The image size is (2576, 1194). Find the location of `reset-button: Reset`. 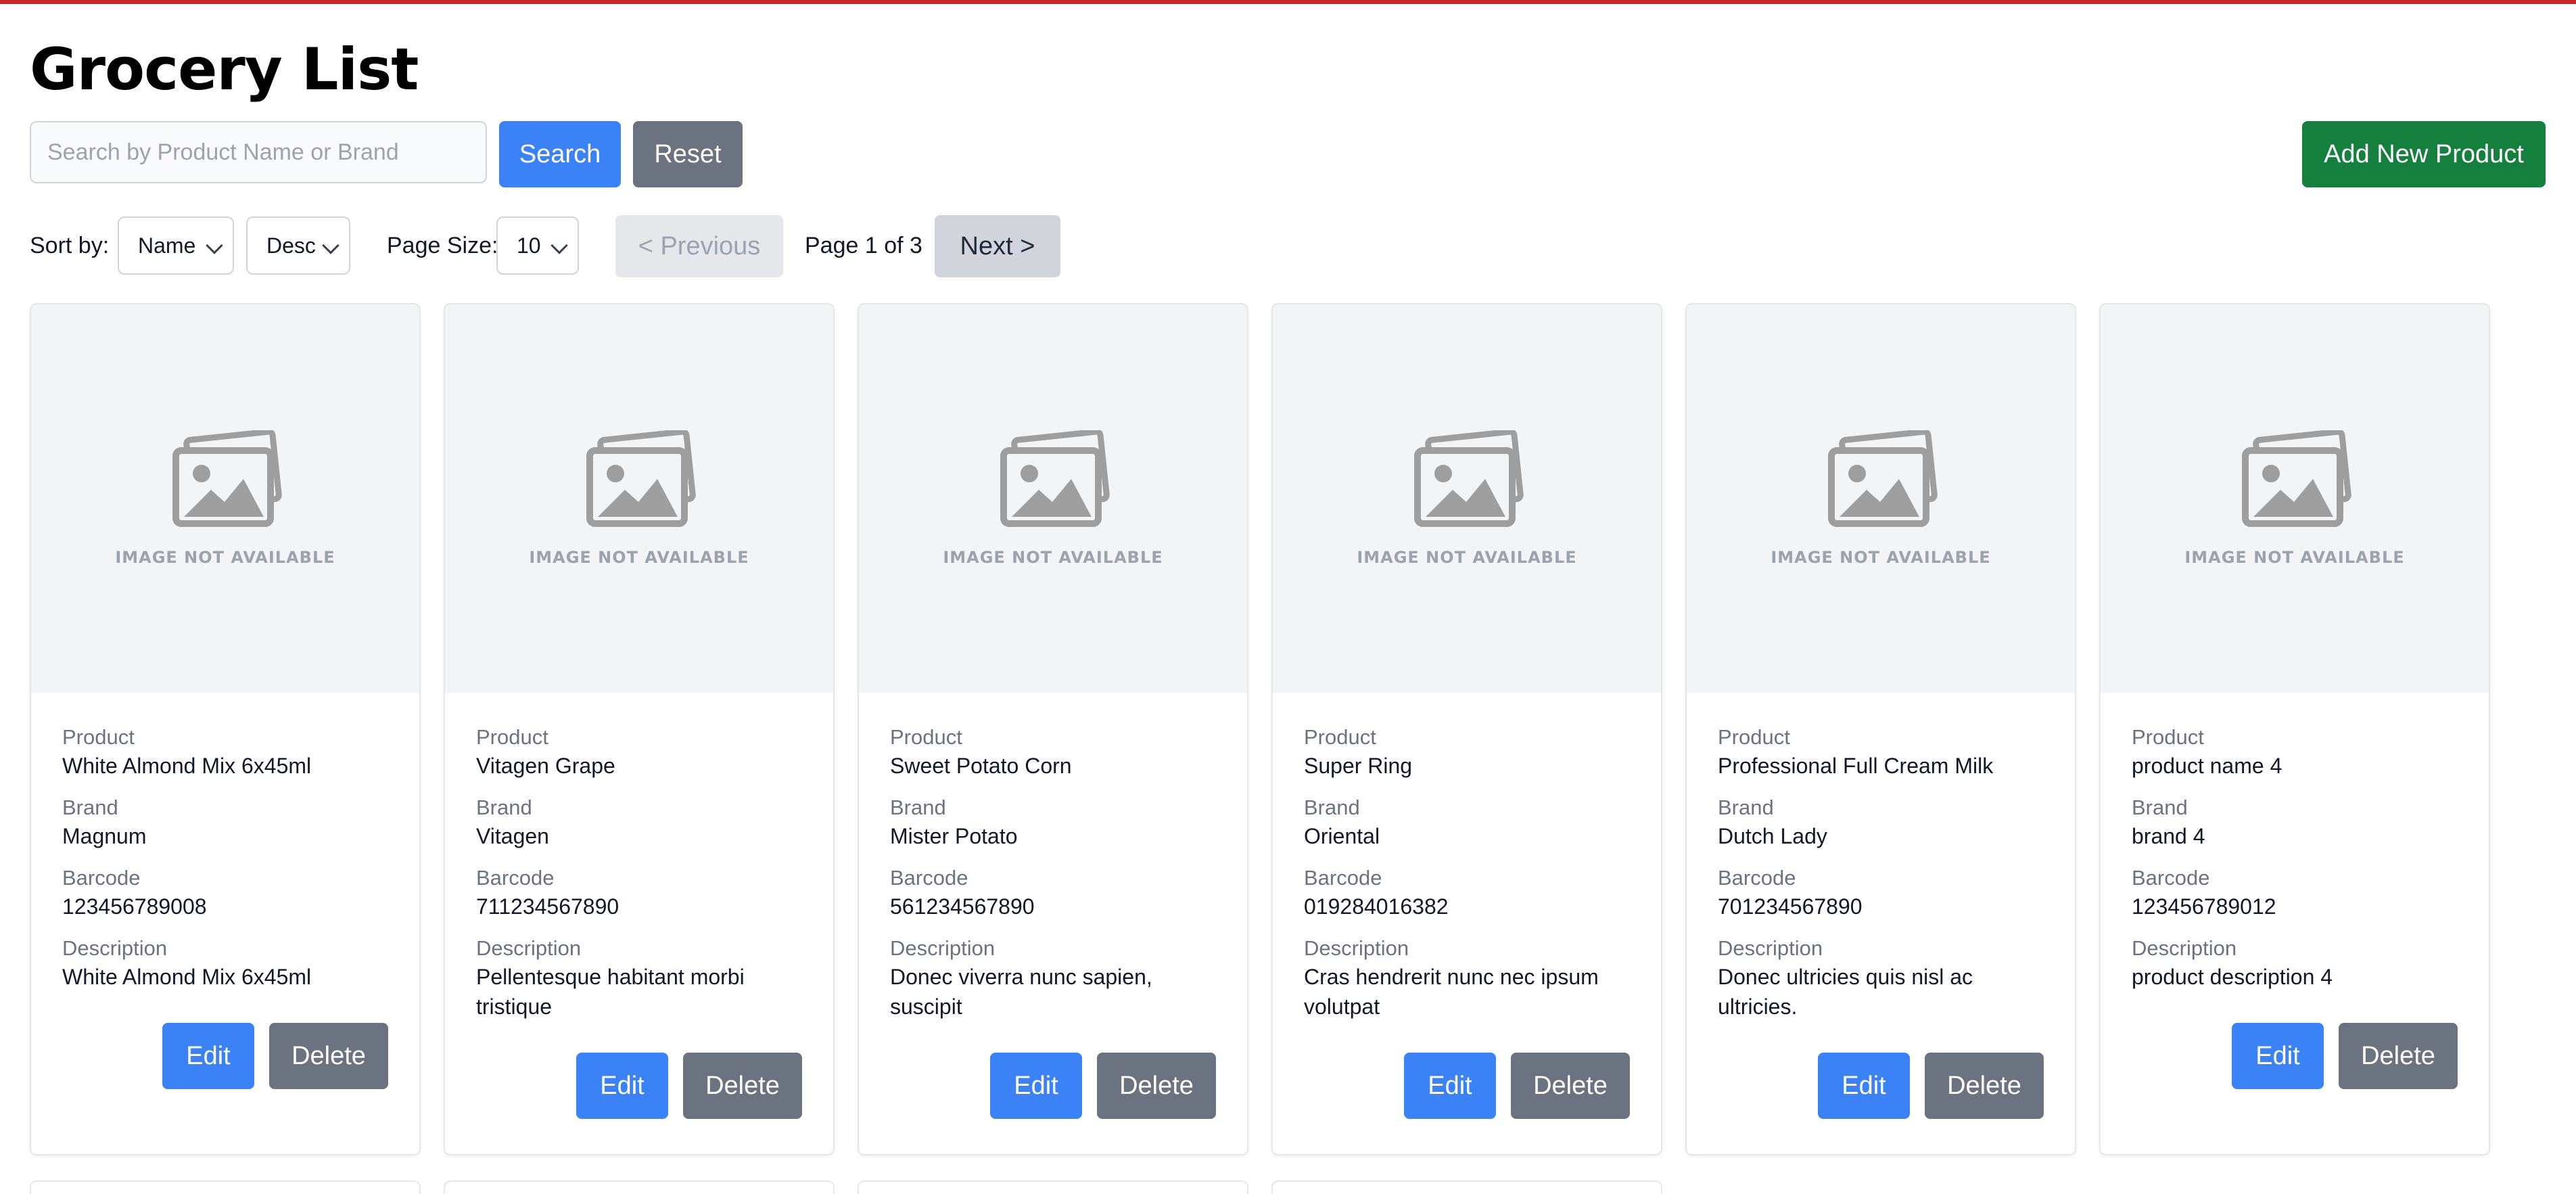

reset-button: Reset is located at coordinates (688, 154).